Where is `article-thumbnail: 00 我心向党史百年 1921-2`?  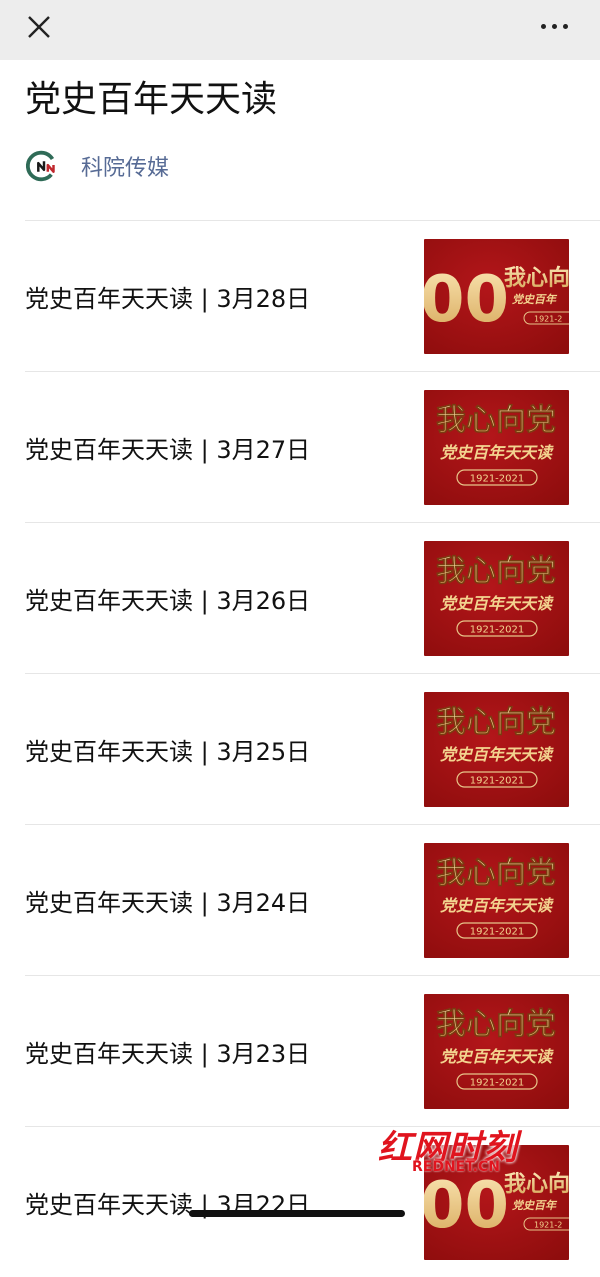 article-thumbnail: 00 我心向党史百年 1921-2 is located at coordinates (496, 296).